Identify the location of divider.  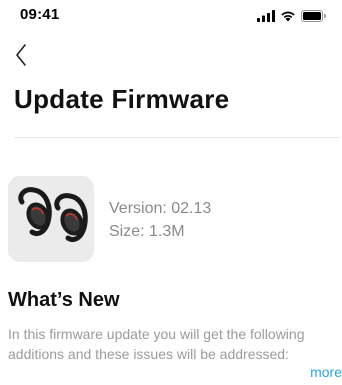
(177, 137).